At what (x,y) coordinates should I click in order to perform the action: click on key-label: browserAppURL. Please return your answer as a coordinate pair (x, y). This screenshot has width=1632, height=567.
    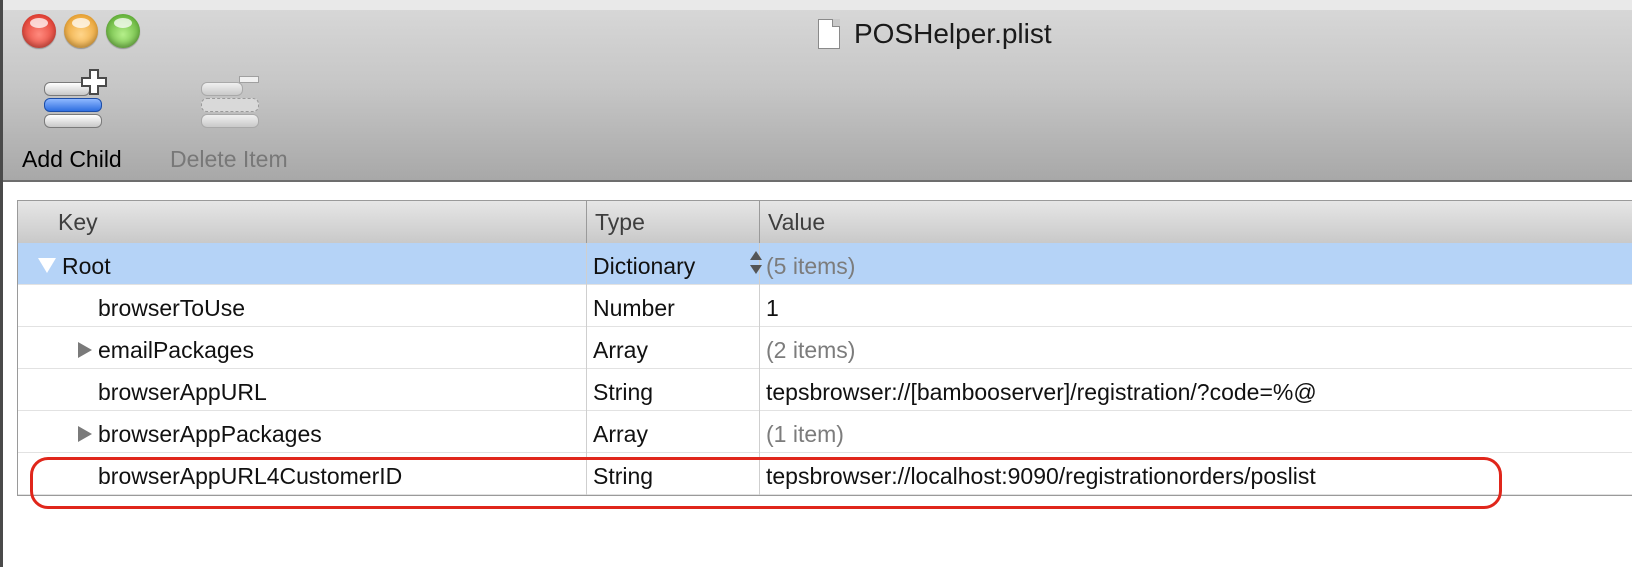
    Looking at the image, I should click on (182, 392).